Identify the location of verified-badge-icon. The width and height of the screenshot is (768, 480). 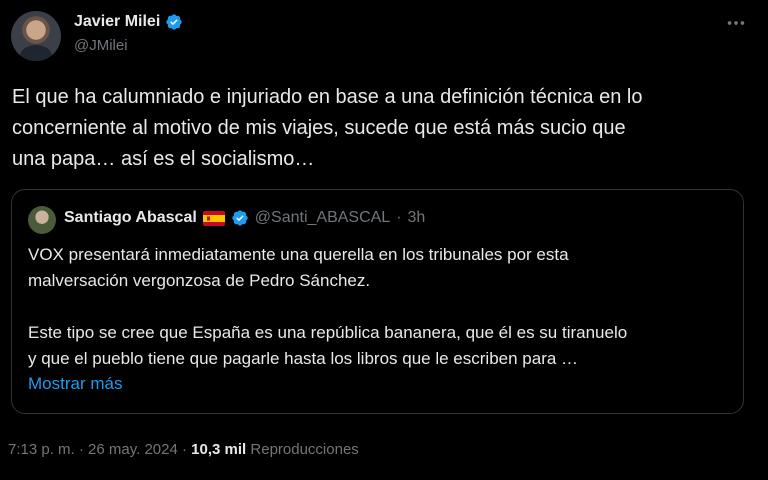
(174, 22).